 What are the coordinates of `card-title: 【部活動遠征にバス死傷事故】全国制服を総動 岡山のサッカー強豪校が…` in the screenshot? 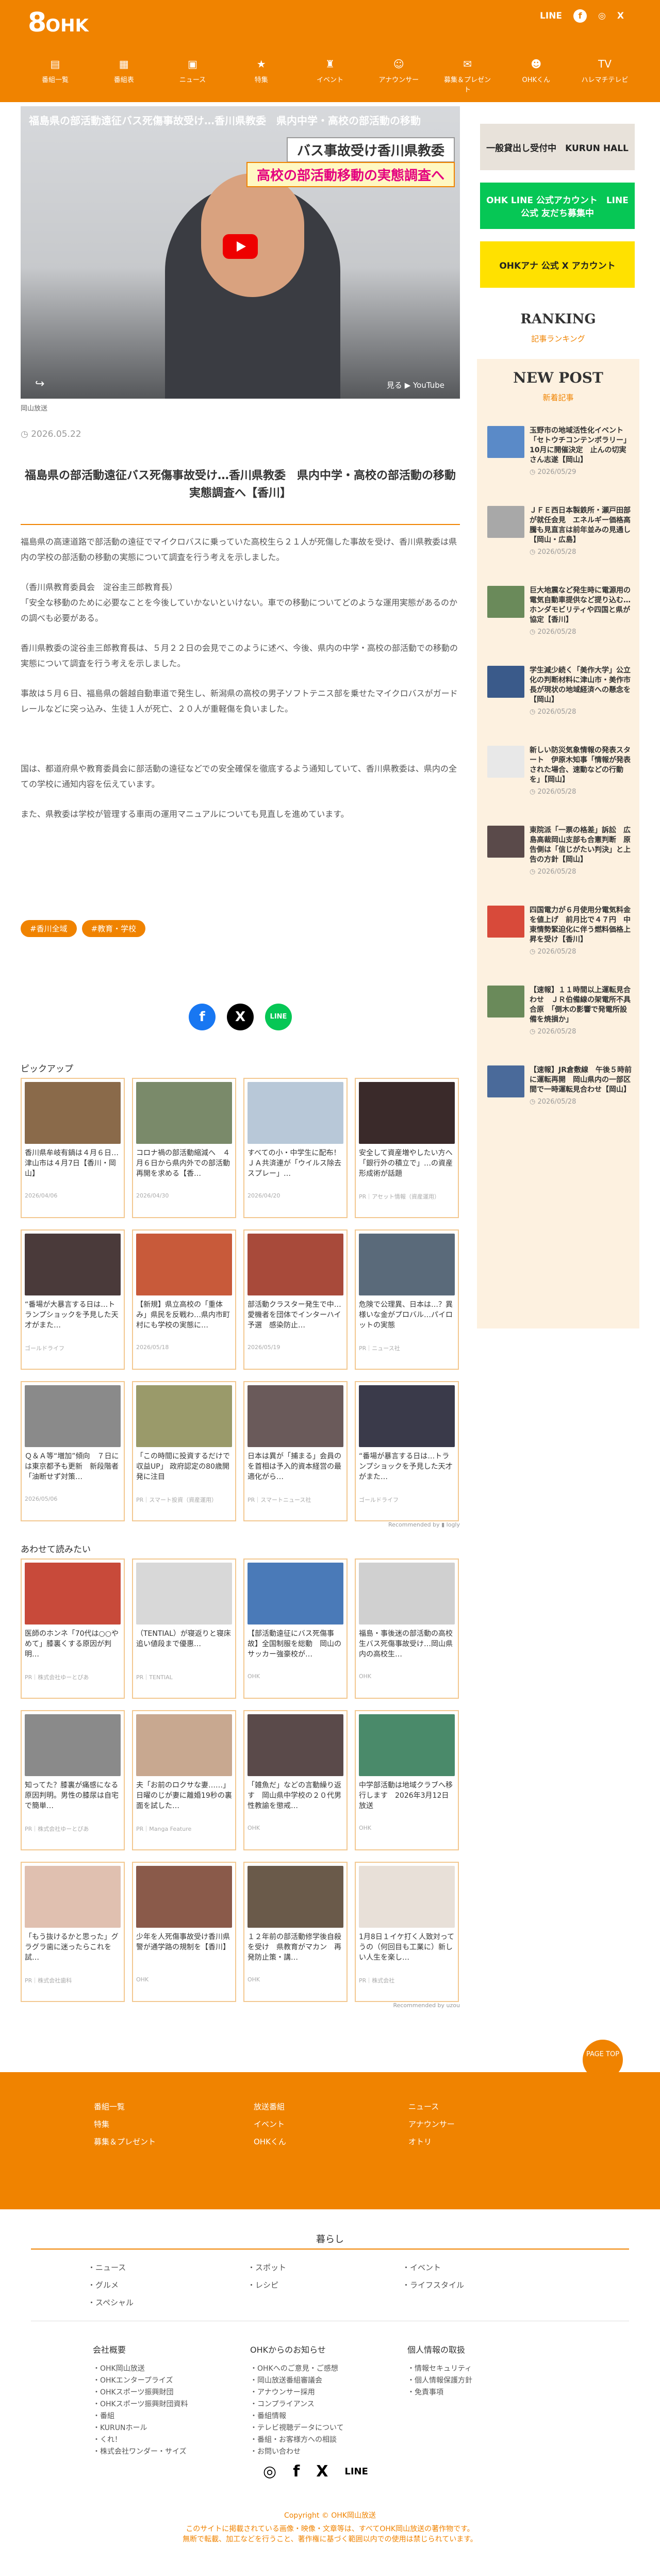 It's located at (295, 1649).